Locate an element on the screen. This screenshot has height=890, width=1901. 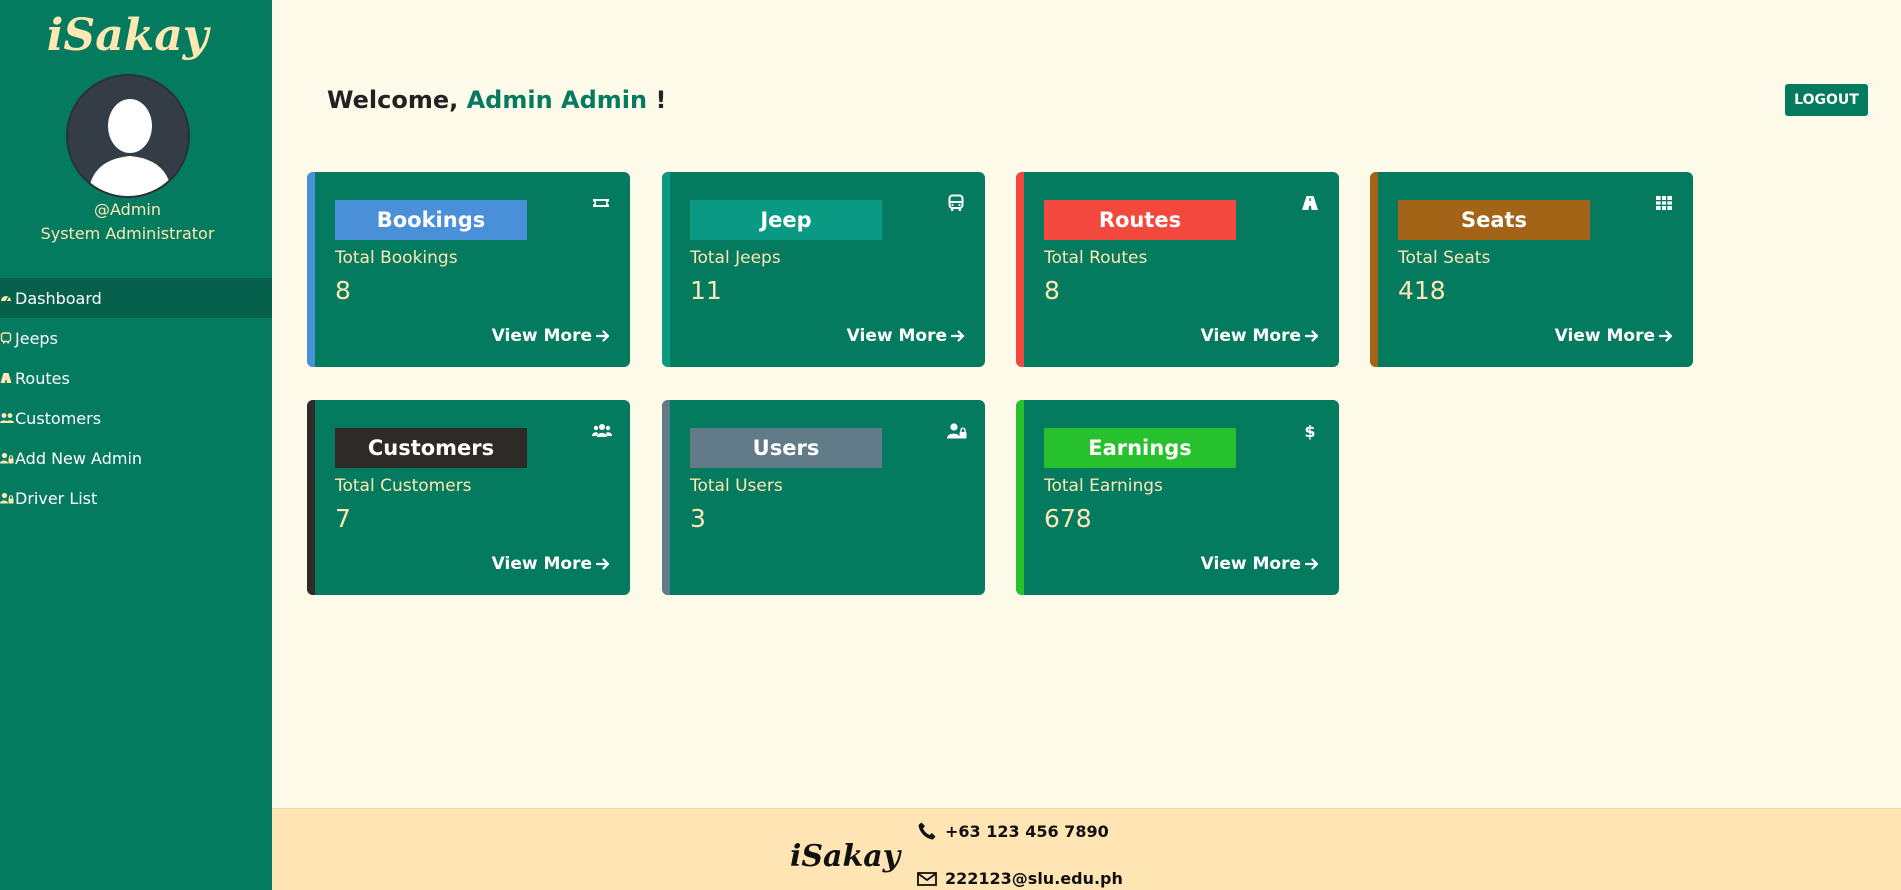
sidebar-item-jeeps: Jeeps is located at coordinates (136, 338).